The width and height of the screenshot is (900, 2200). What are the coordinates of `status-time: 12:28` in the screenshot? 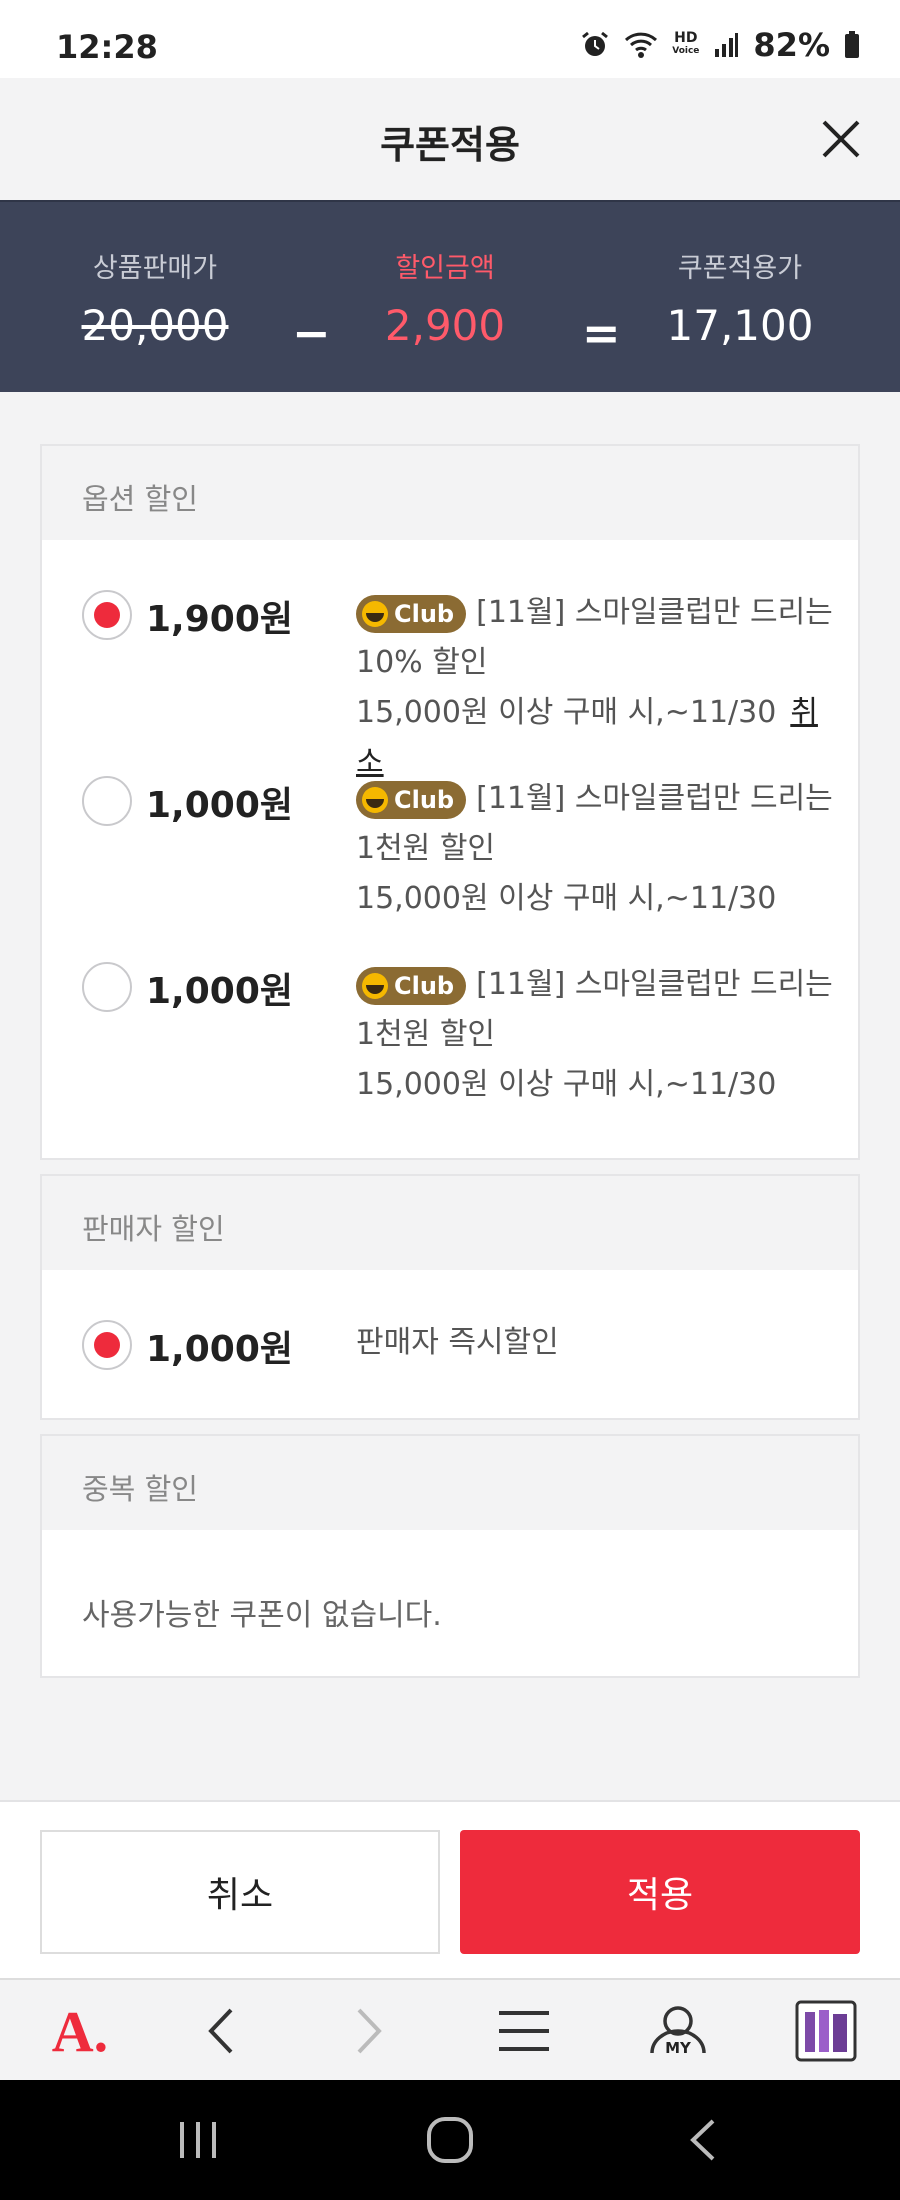 It's located at (107, 47).